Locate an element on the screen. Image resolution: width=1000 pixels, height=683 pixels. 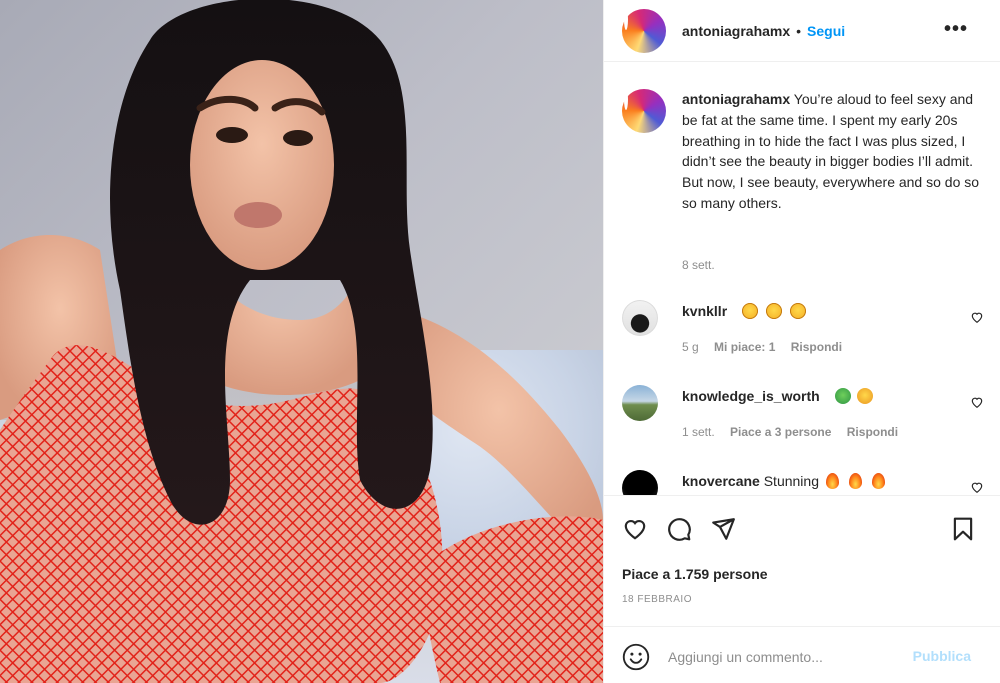
paper-plane-icon is located at coordinates (723, 529).